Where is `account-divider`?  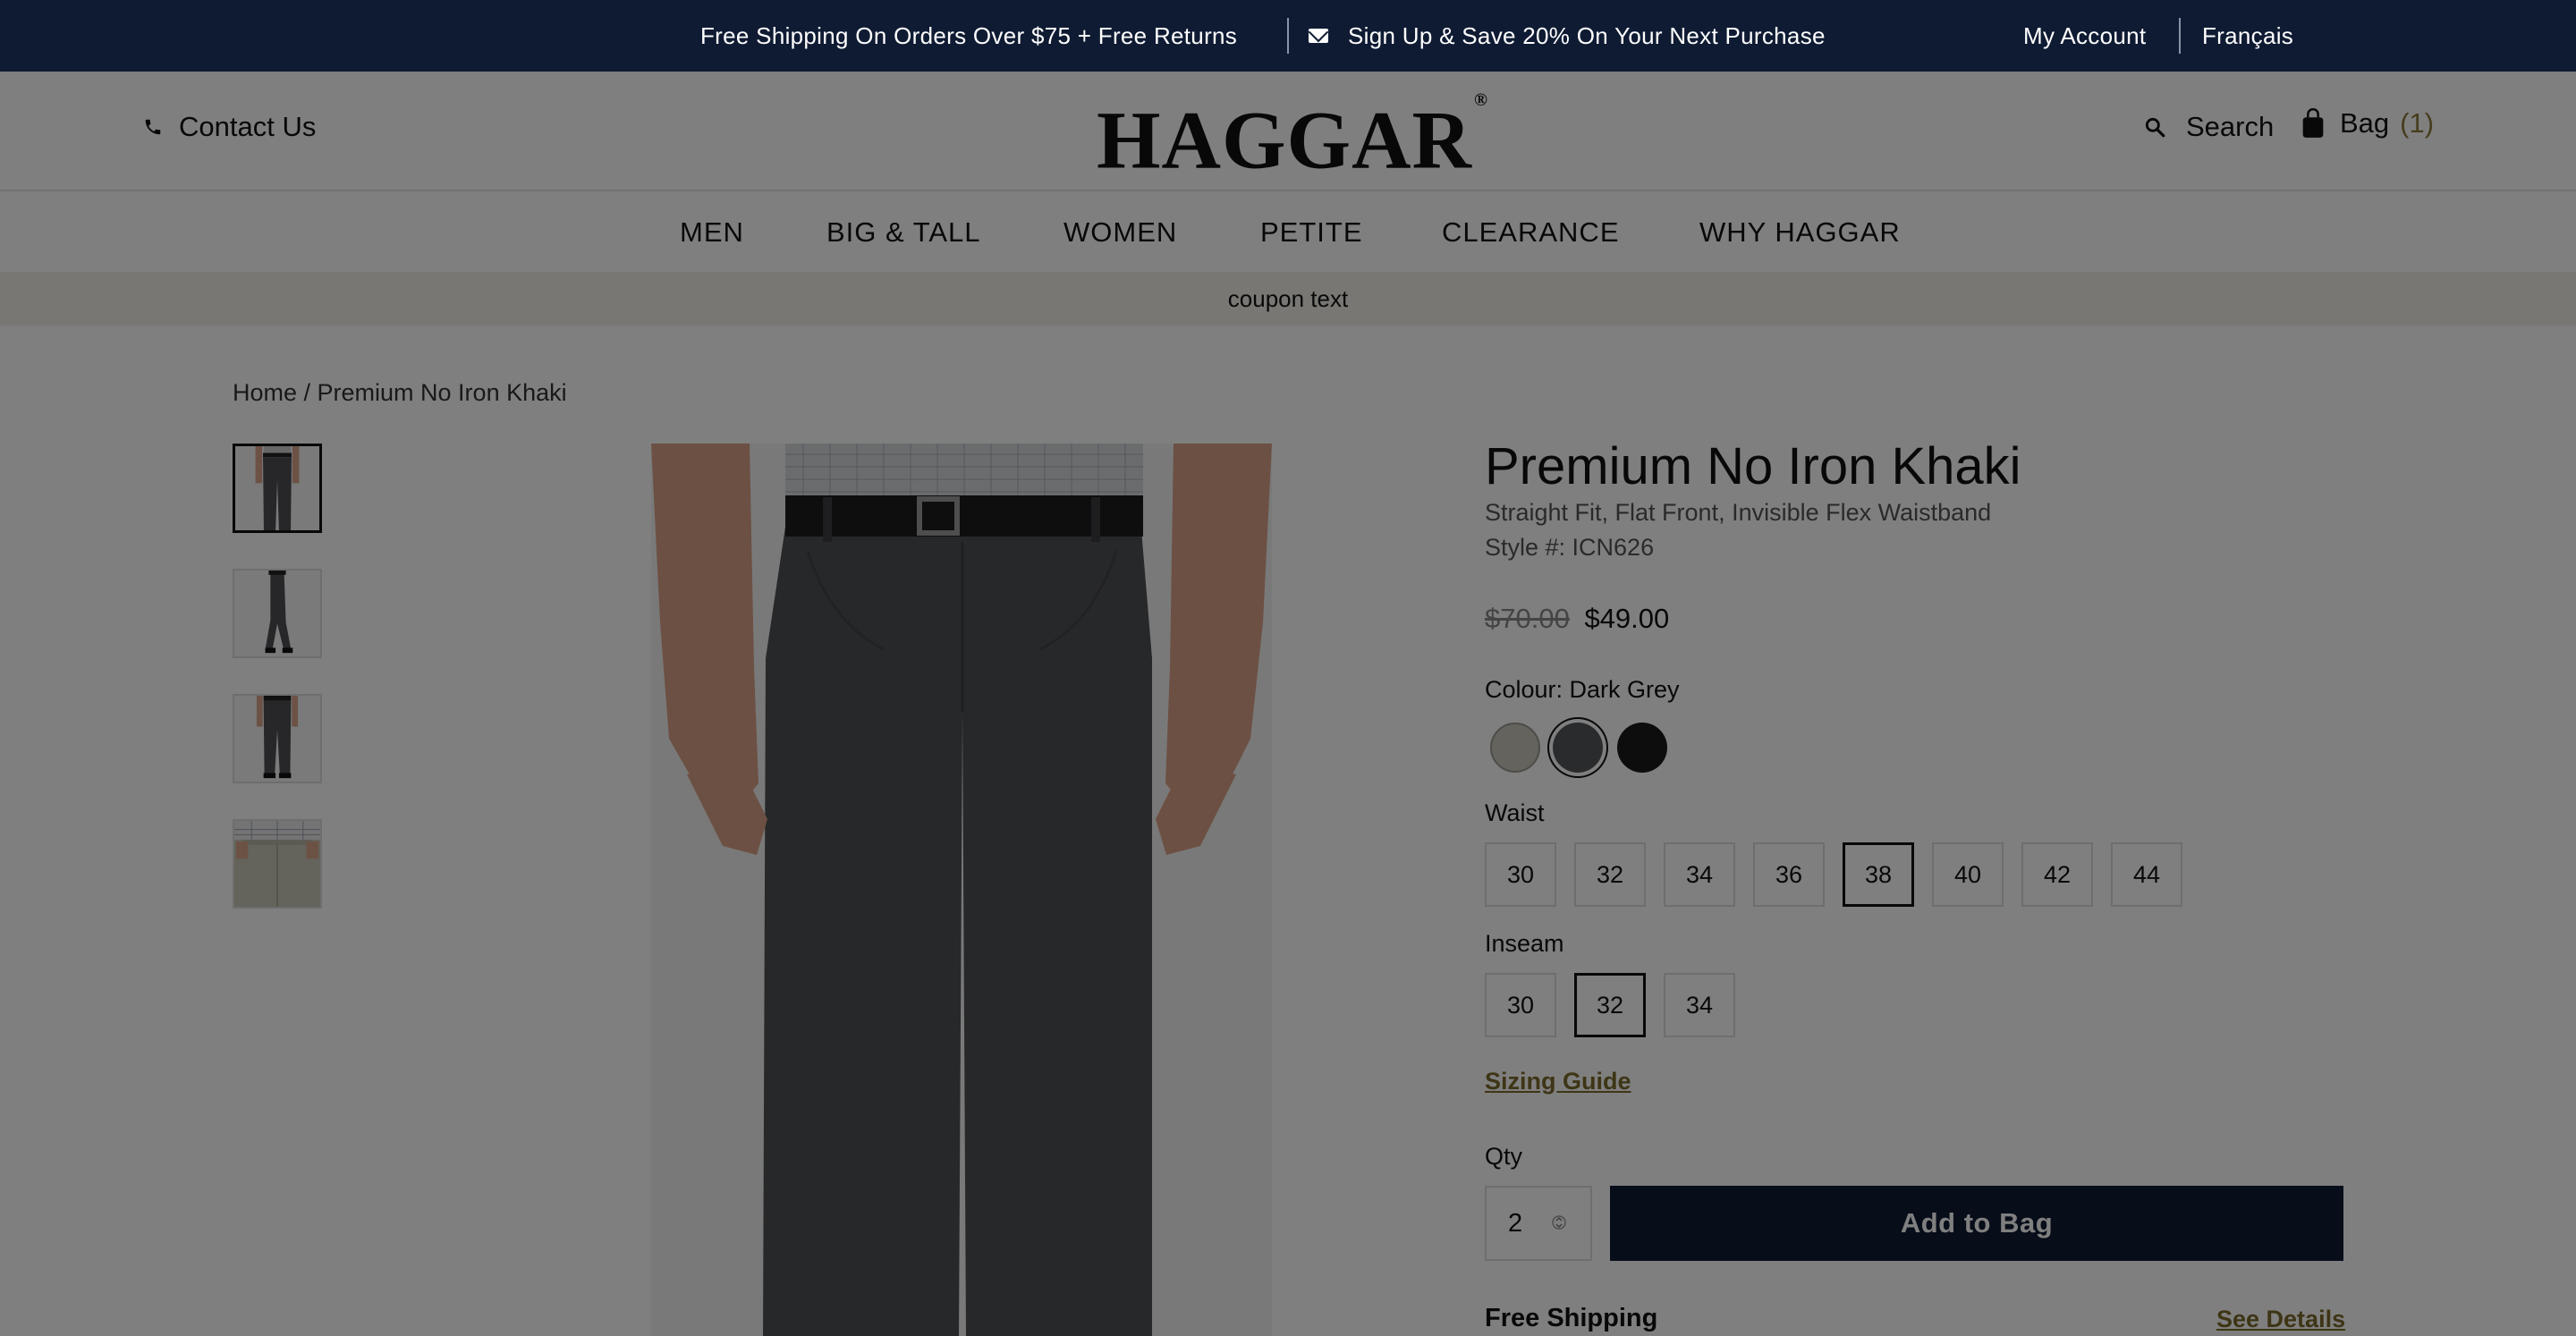 account-divider is located at coordinates (2180, 36).